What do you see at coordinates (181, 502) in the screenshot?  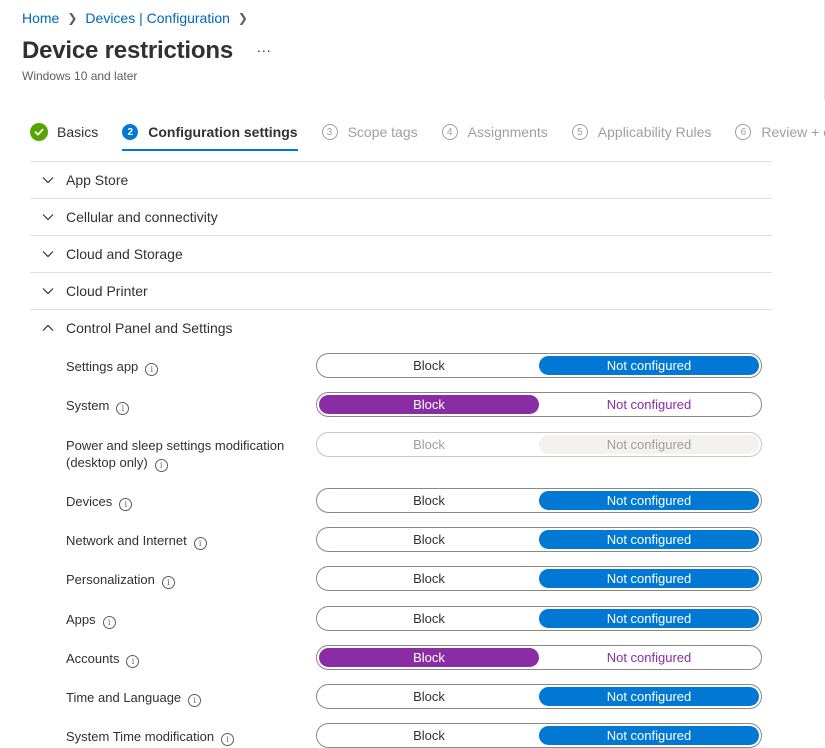 I see `setting-label: Devices i` at bounding box center [181, 502].